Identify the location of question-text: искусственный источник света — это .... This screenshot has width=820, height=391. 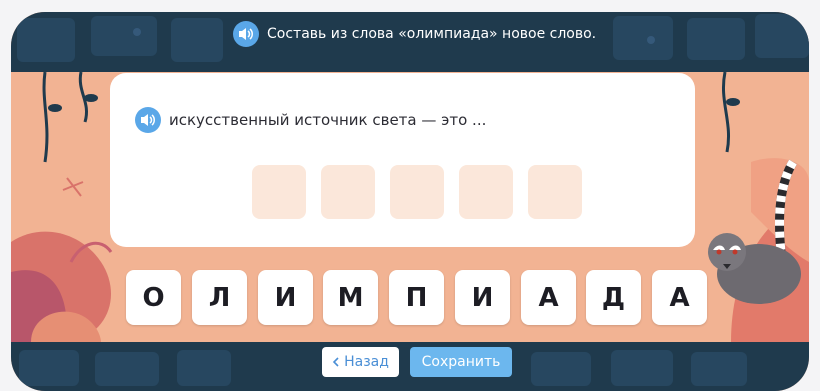
(328, 120).